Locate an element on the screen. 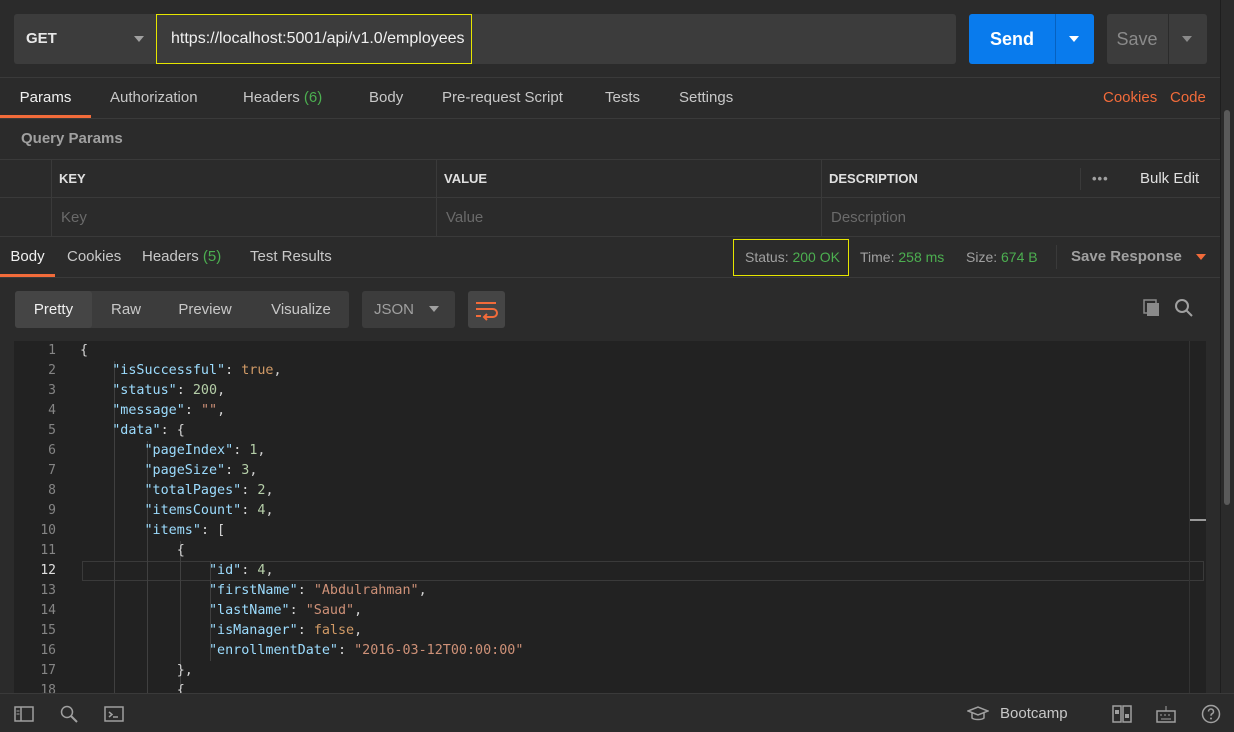  sidebar-toggle-icon is located at coordinates (24, 714).